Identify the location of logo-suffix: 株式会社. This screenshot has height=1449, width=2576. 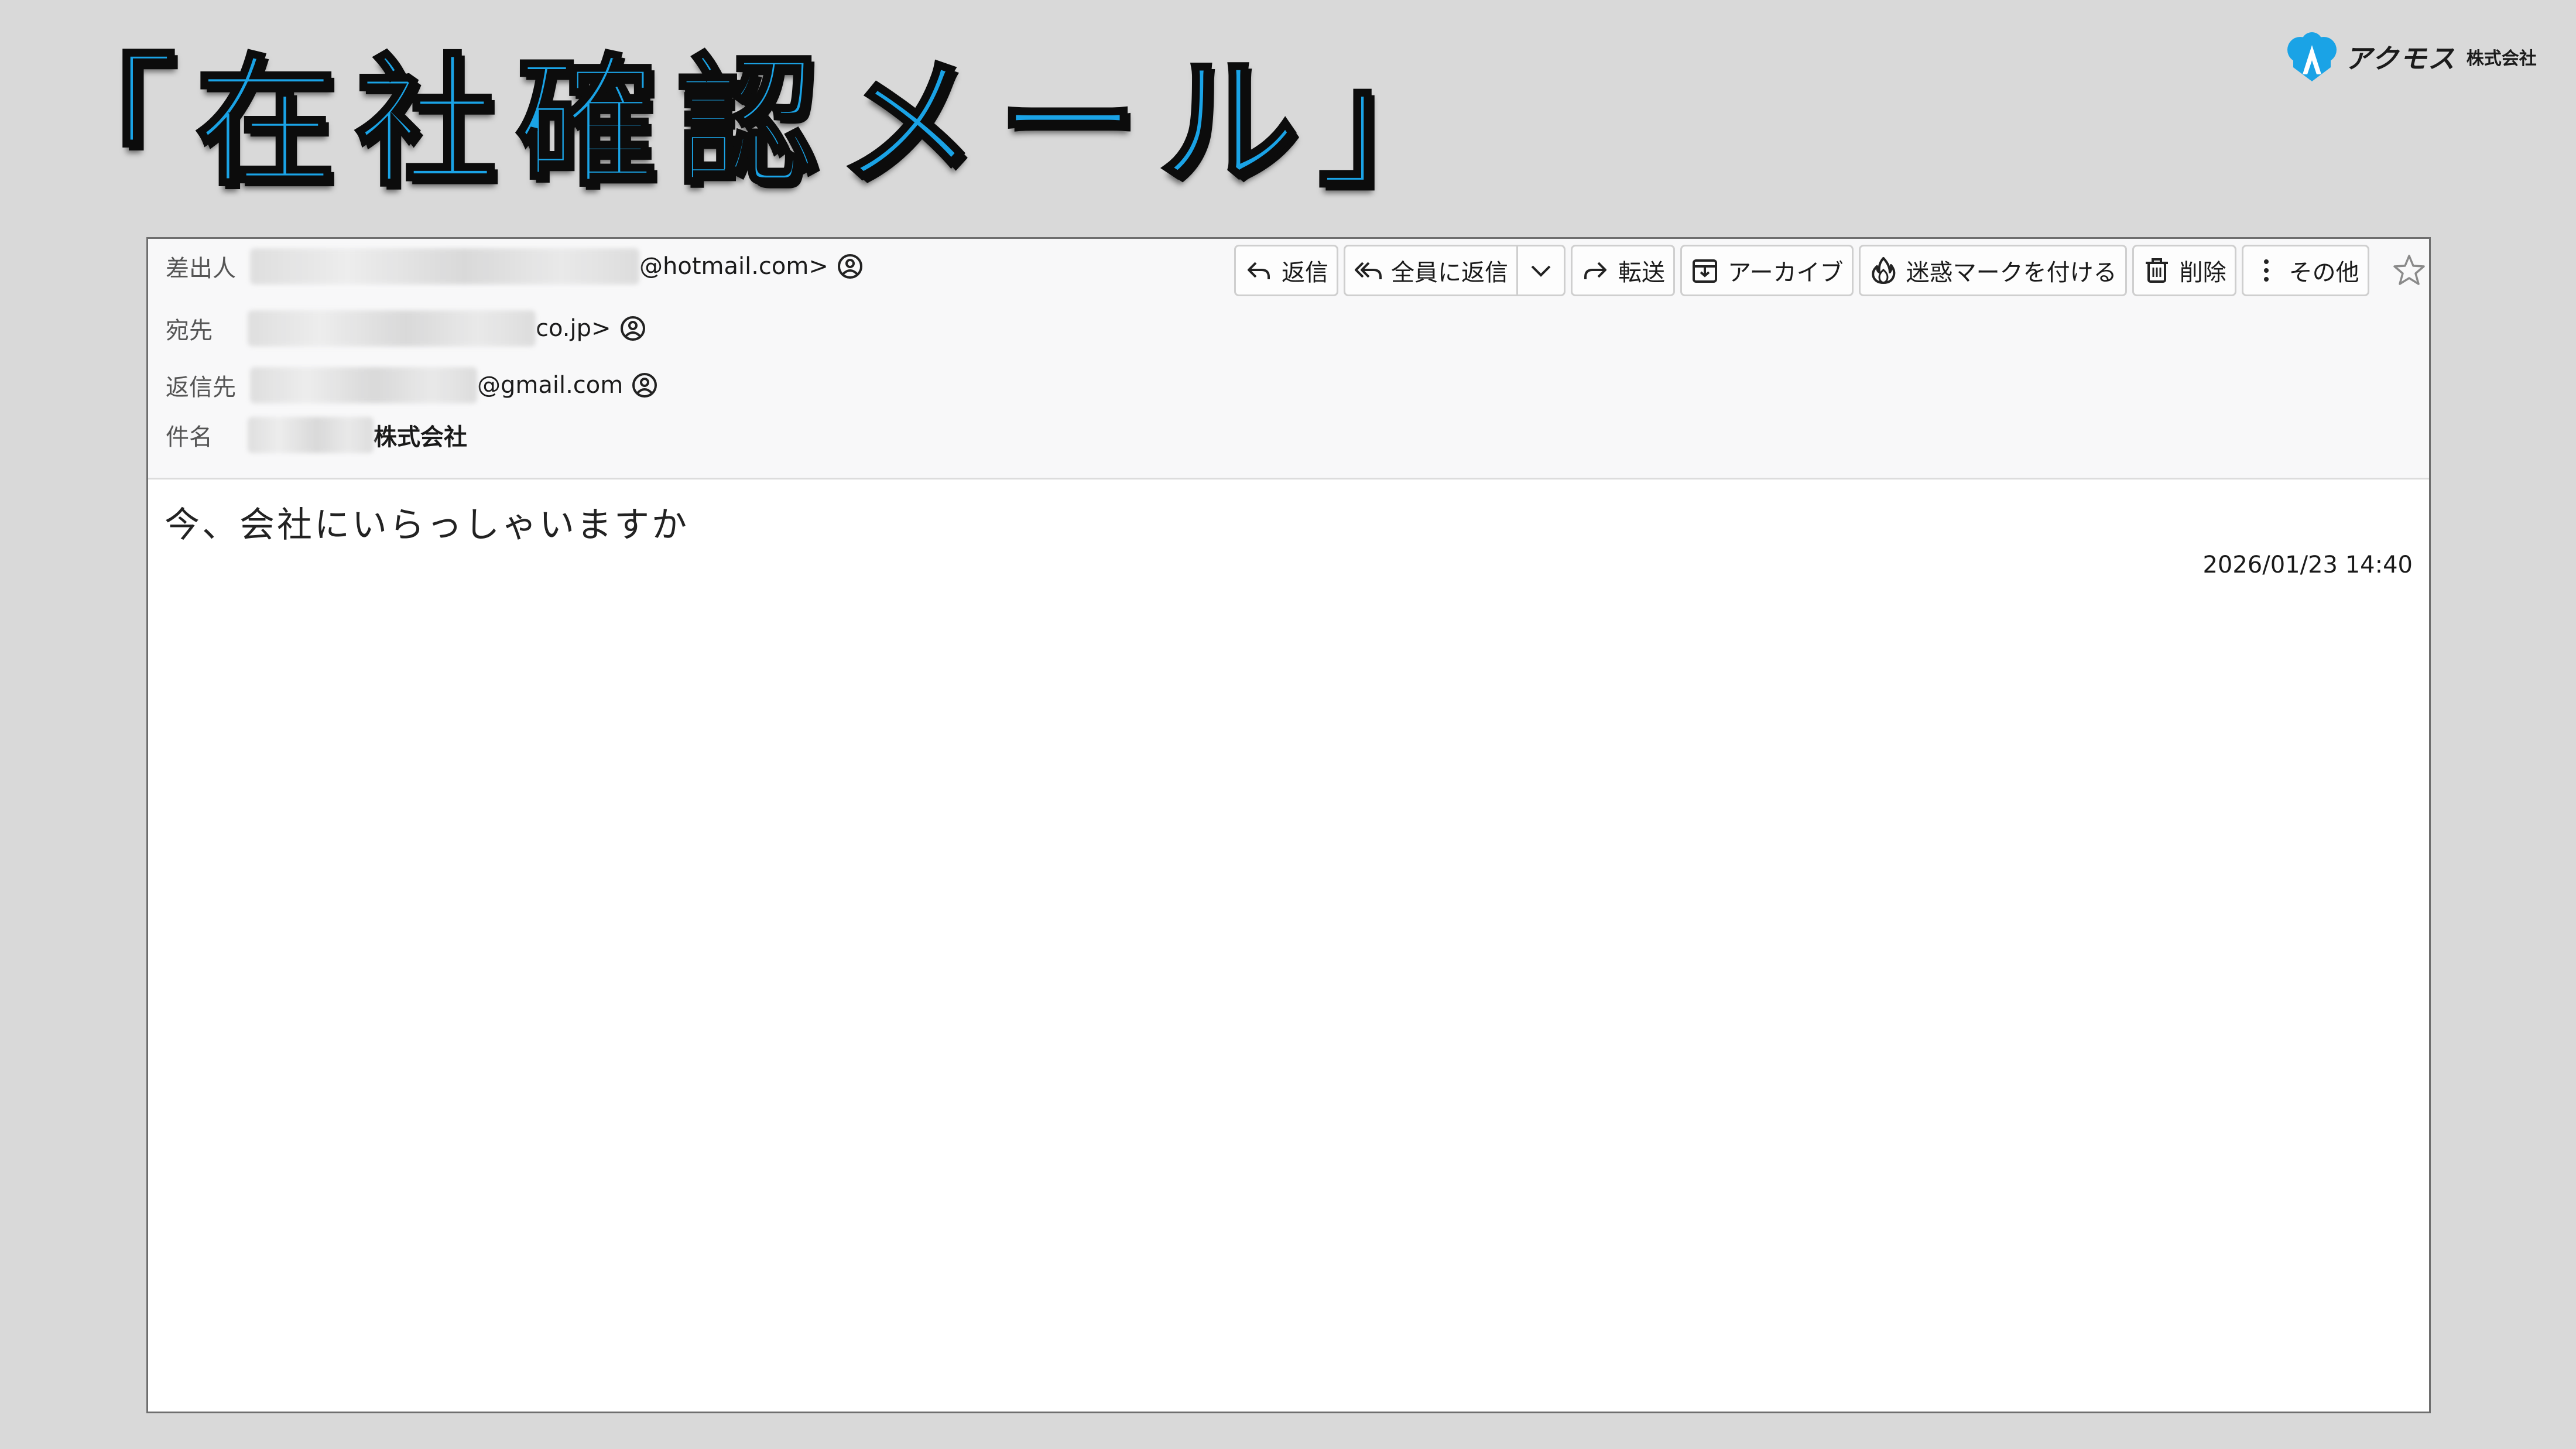
(2501, 59).